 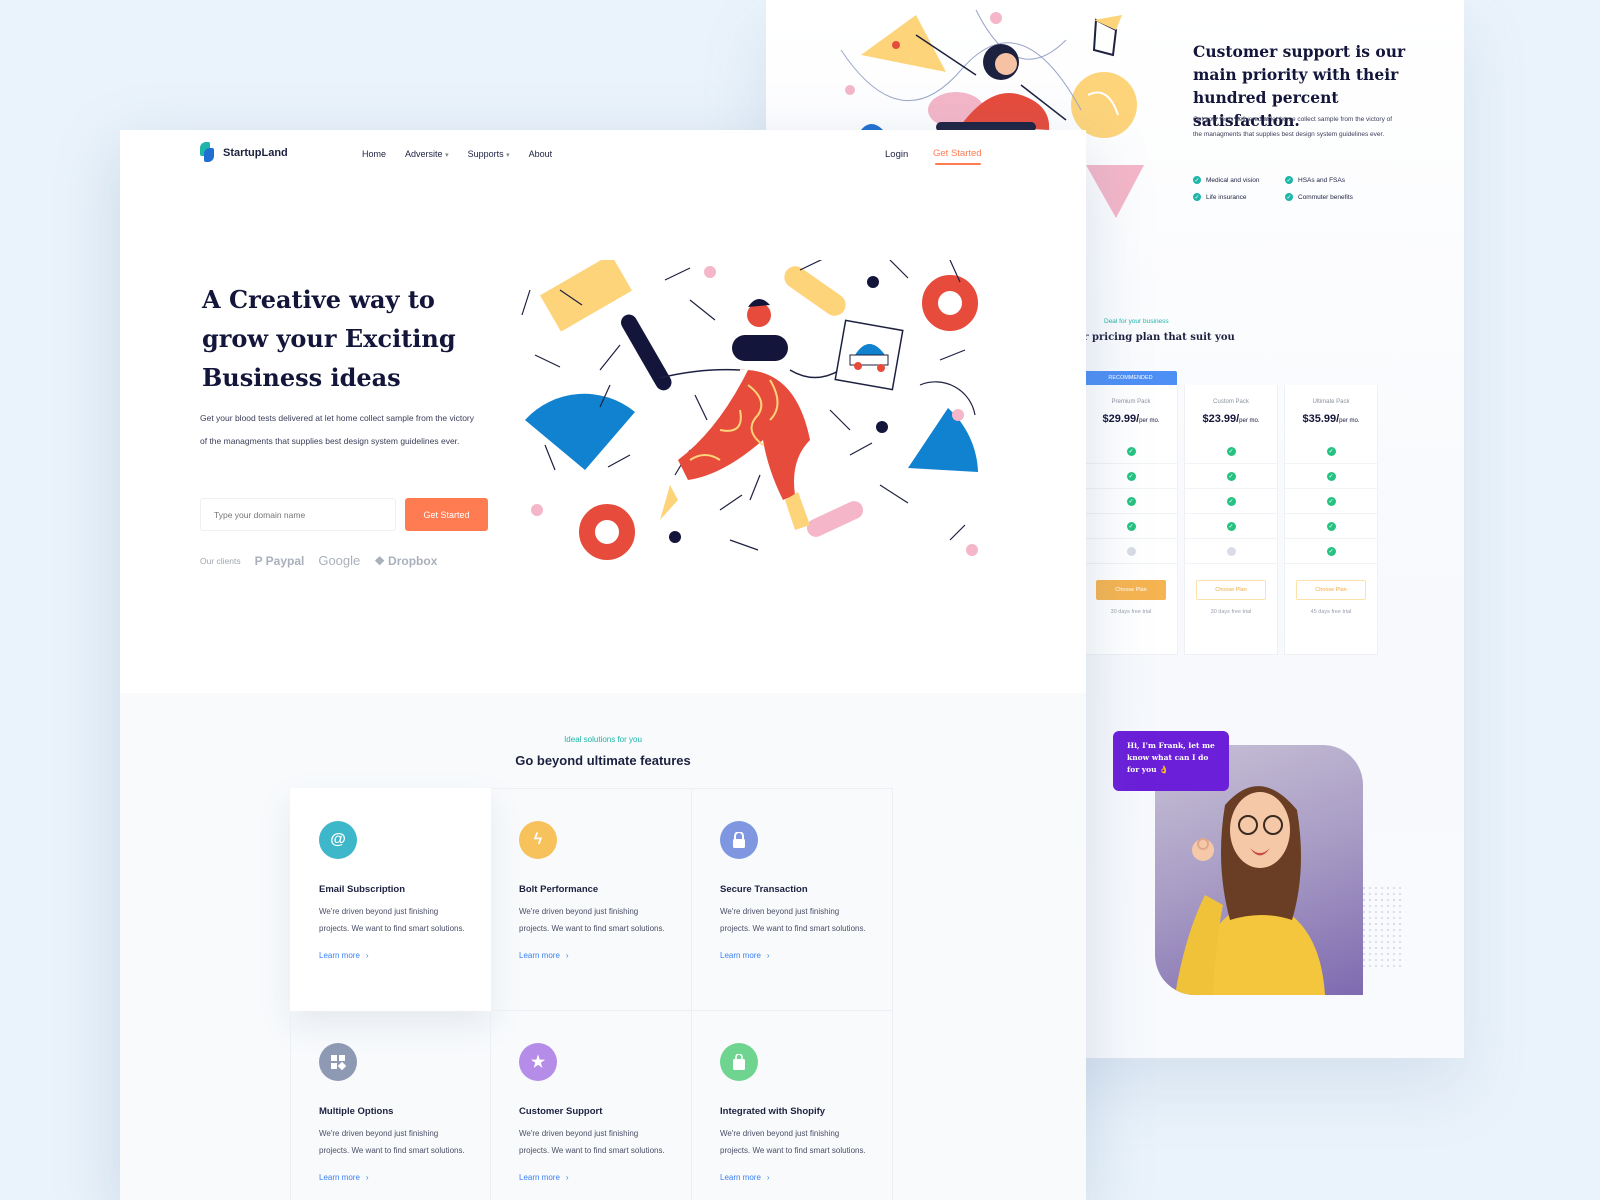 I want to click on clients-label: Our clients, so click(x=220, y=560).